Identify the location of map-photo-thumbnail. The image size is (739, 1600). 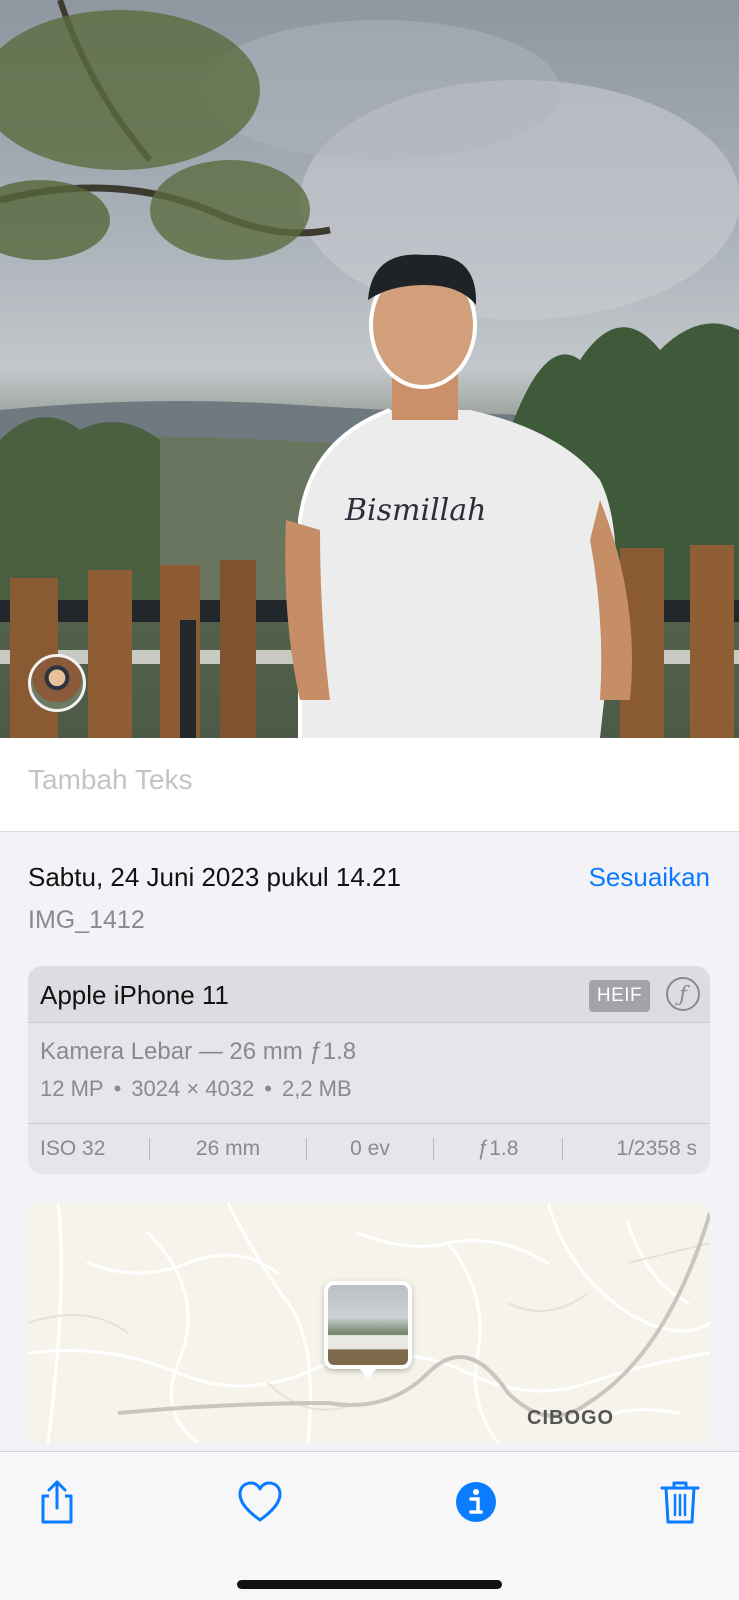
(368, 1325).